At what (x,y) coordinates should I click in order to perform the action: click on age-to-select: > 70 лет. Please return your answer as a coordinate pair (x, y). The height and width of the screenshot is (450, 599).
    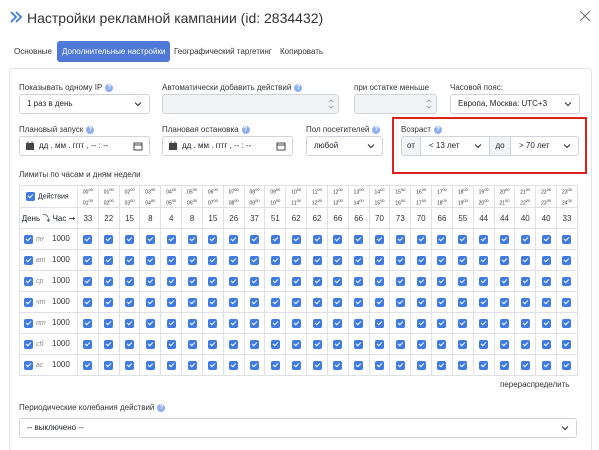
    Looking at the image, I should click on (544, 146).